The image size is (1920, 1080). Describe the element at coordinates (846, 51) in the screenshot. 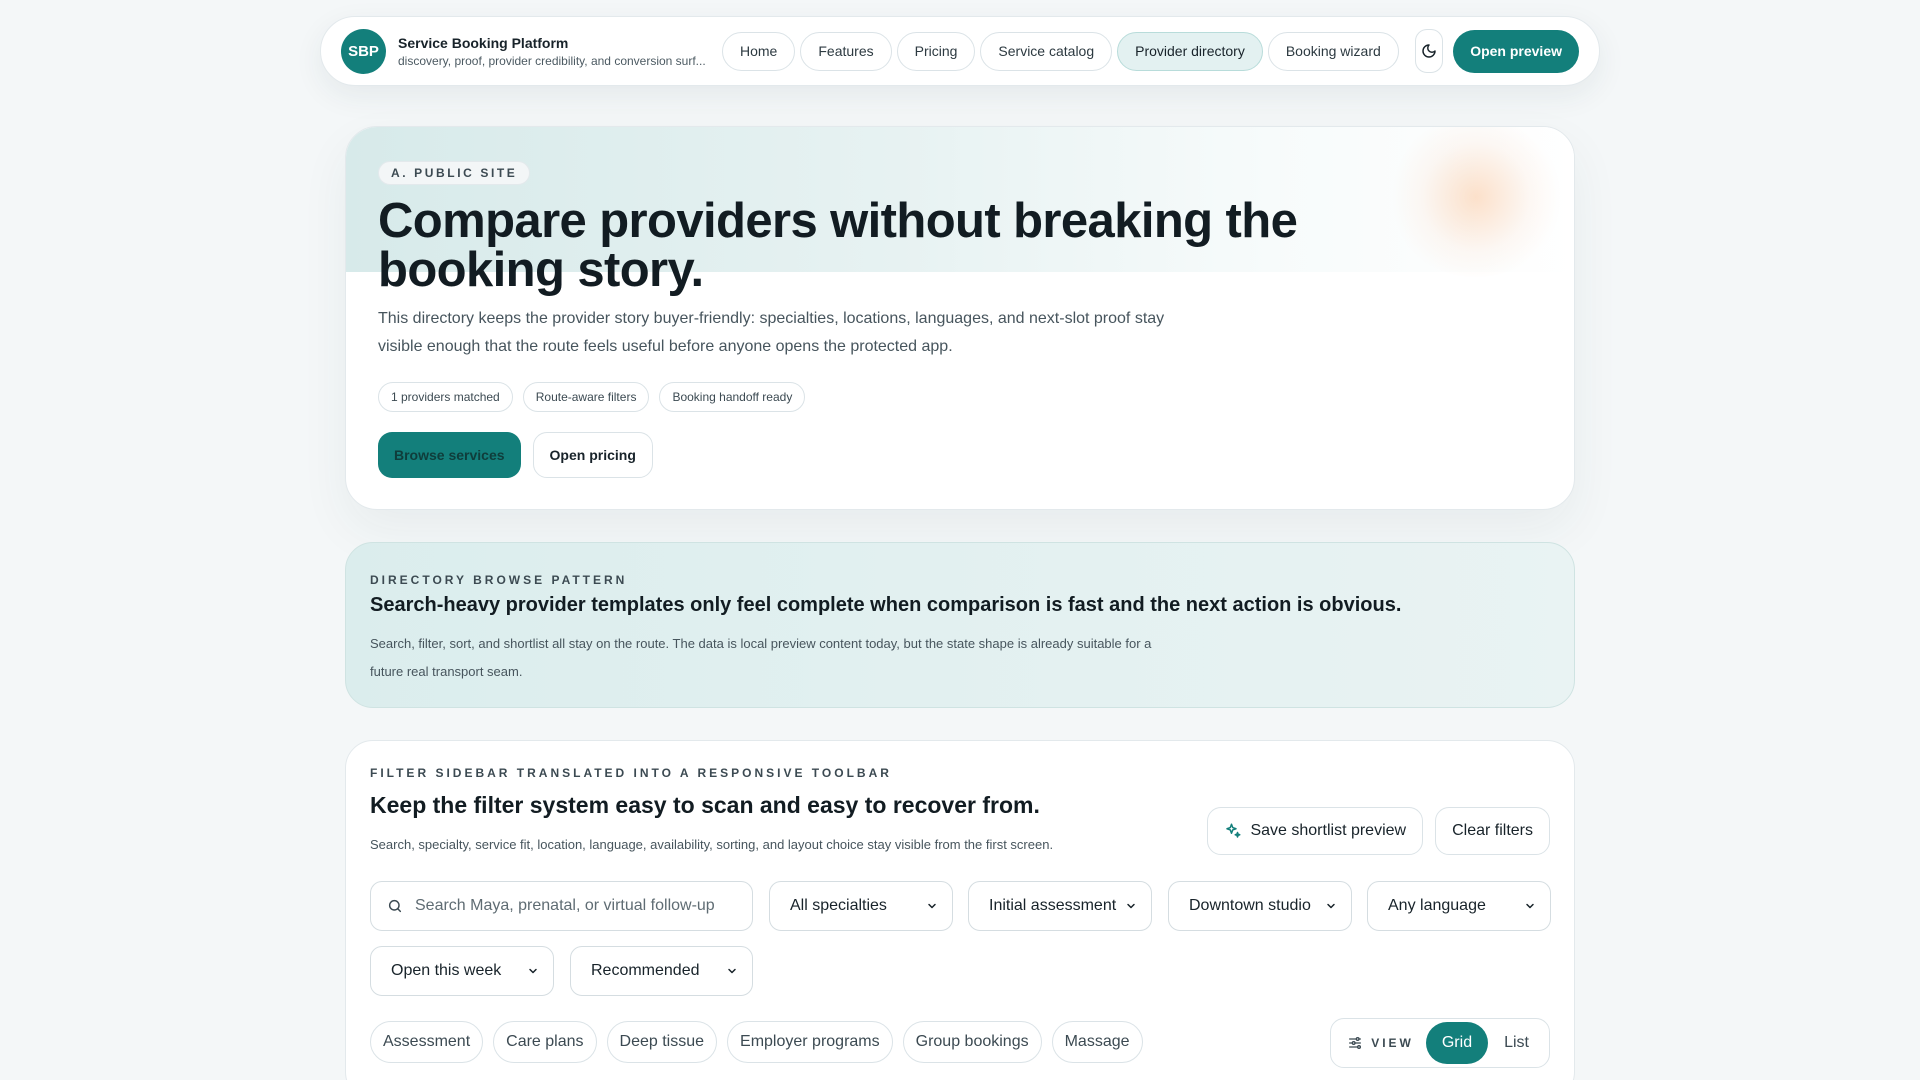

I see `nav-features: Features` at that location.